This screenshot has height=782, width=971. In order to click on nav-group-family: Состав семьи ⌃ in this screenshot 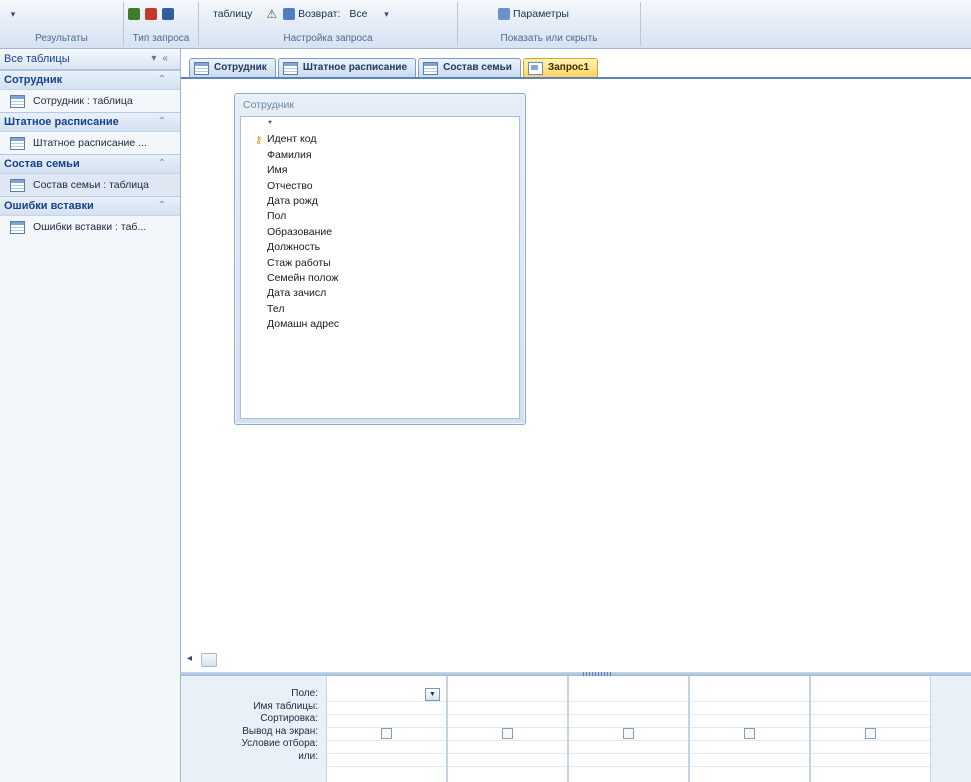, I will do `click(90, 164)`.